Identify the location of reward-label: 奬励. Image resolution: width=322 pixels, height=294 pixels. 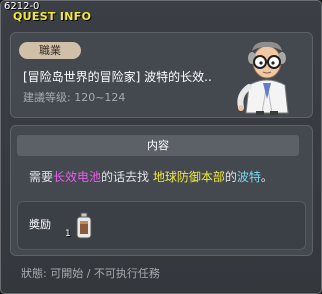
(40, 224).